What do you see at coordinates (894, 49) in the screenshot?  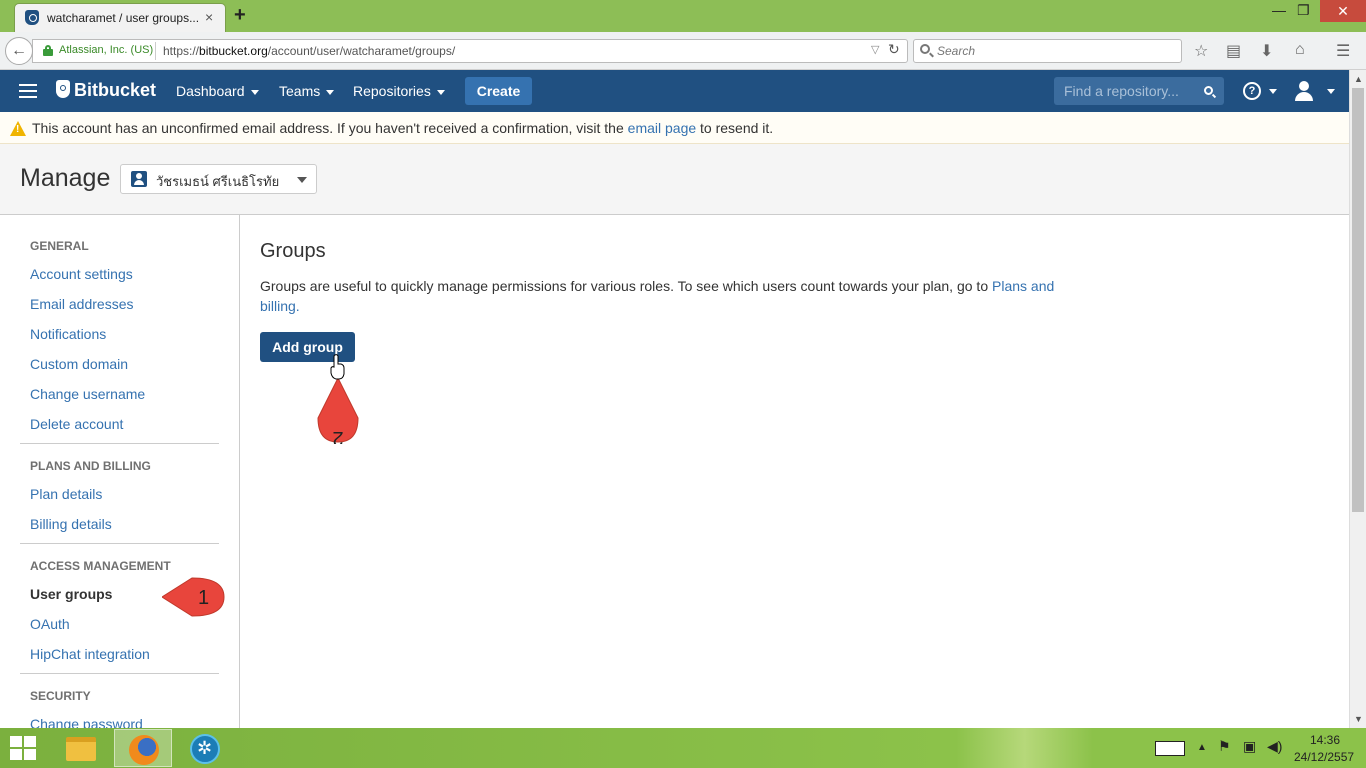 I see `reload-icon: ↻` at bounding box center [894, 49].